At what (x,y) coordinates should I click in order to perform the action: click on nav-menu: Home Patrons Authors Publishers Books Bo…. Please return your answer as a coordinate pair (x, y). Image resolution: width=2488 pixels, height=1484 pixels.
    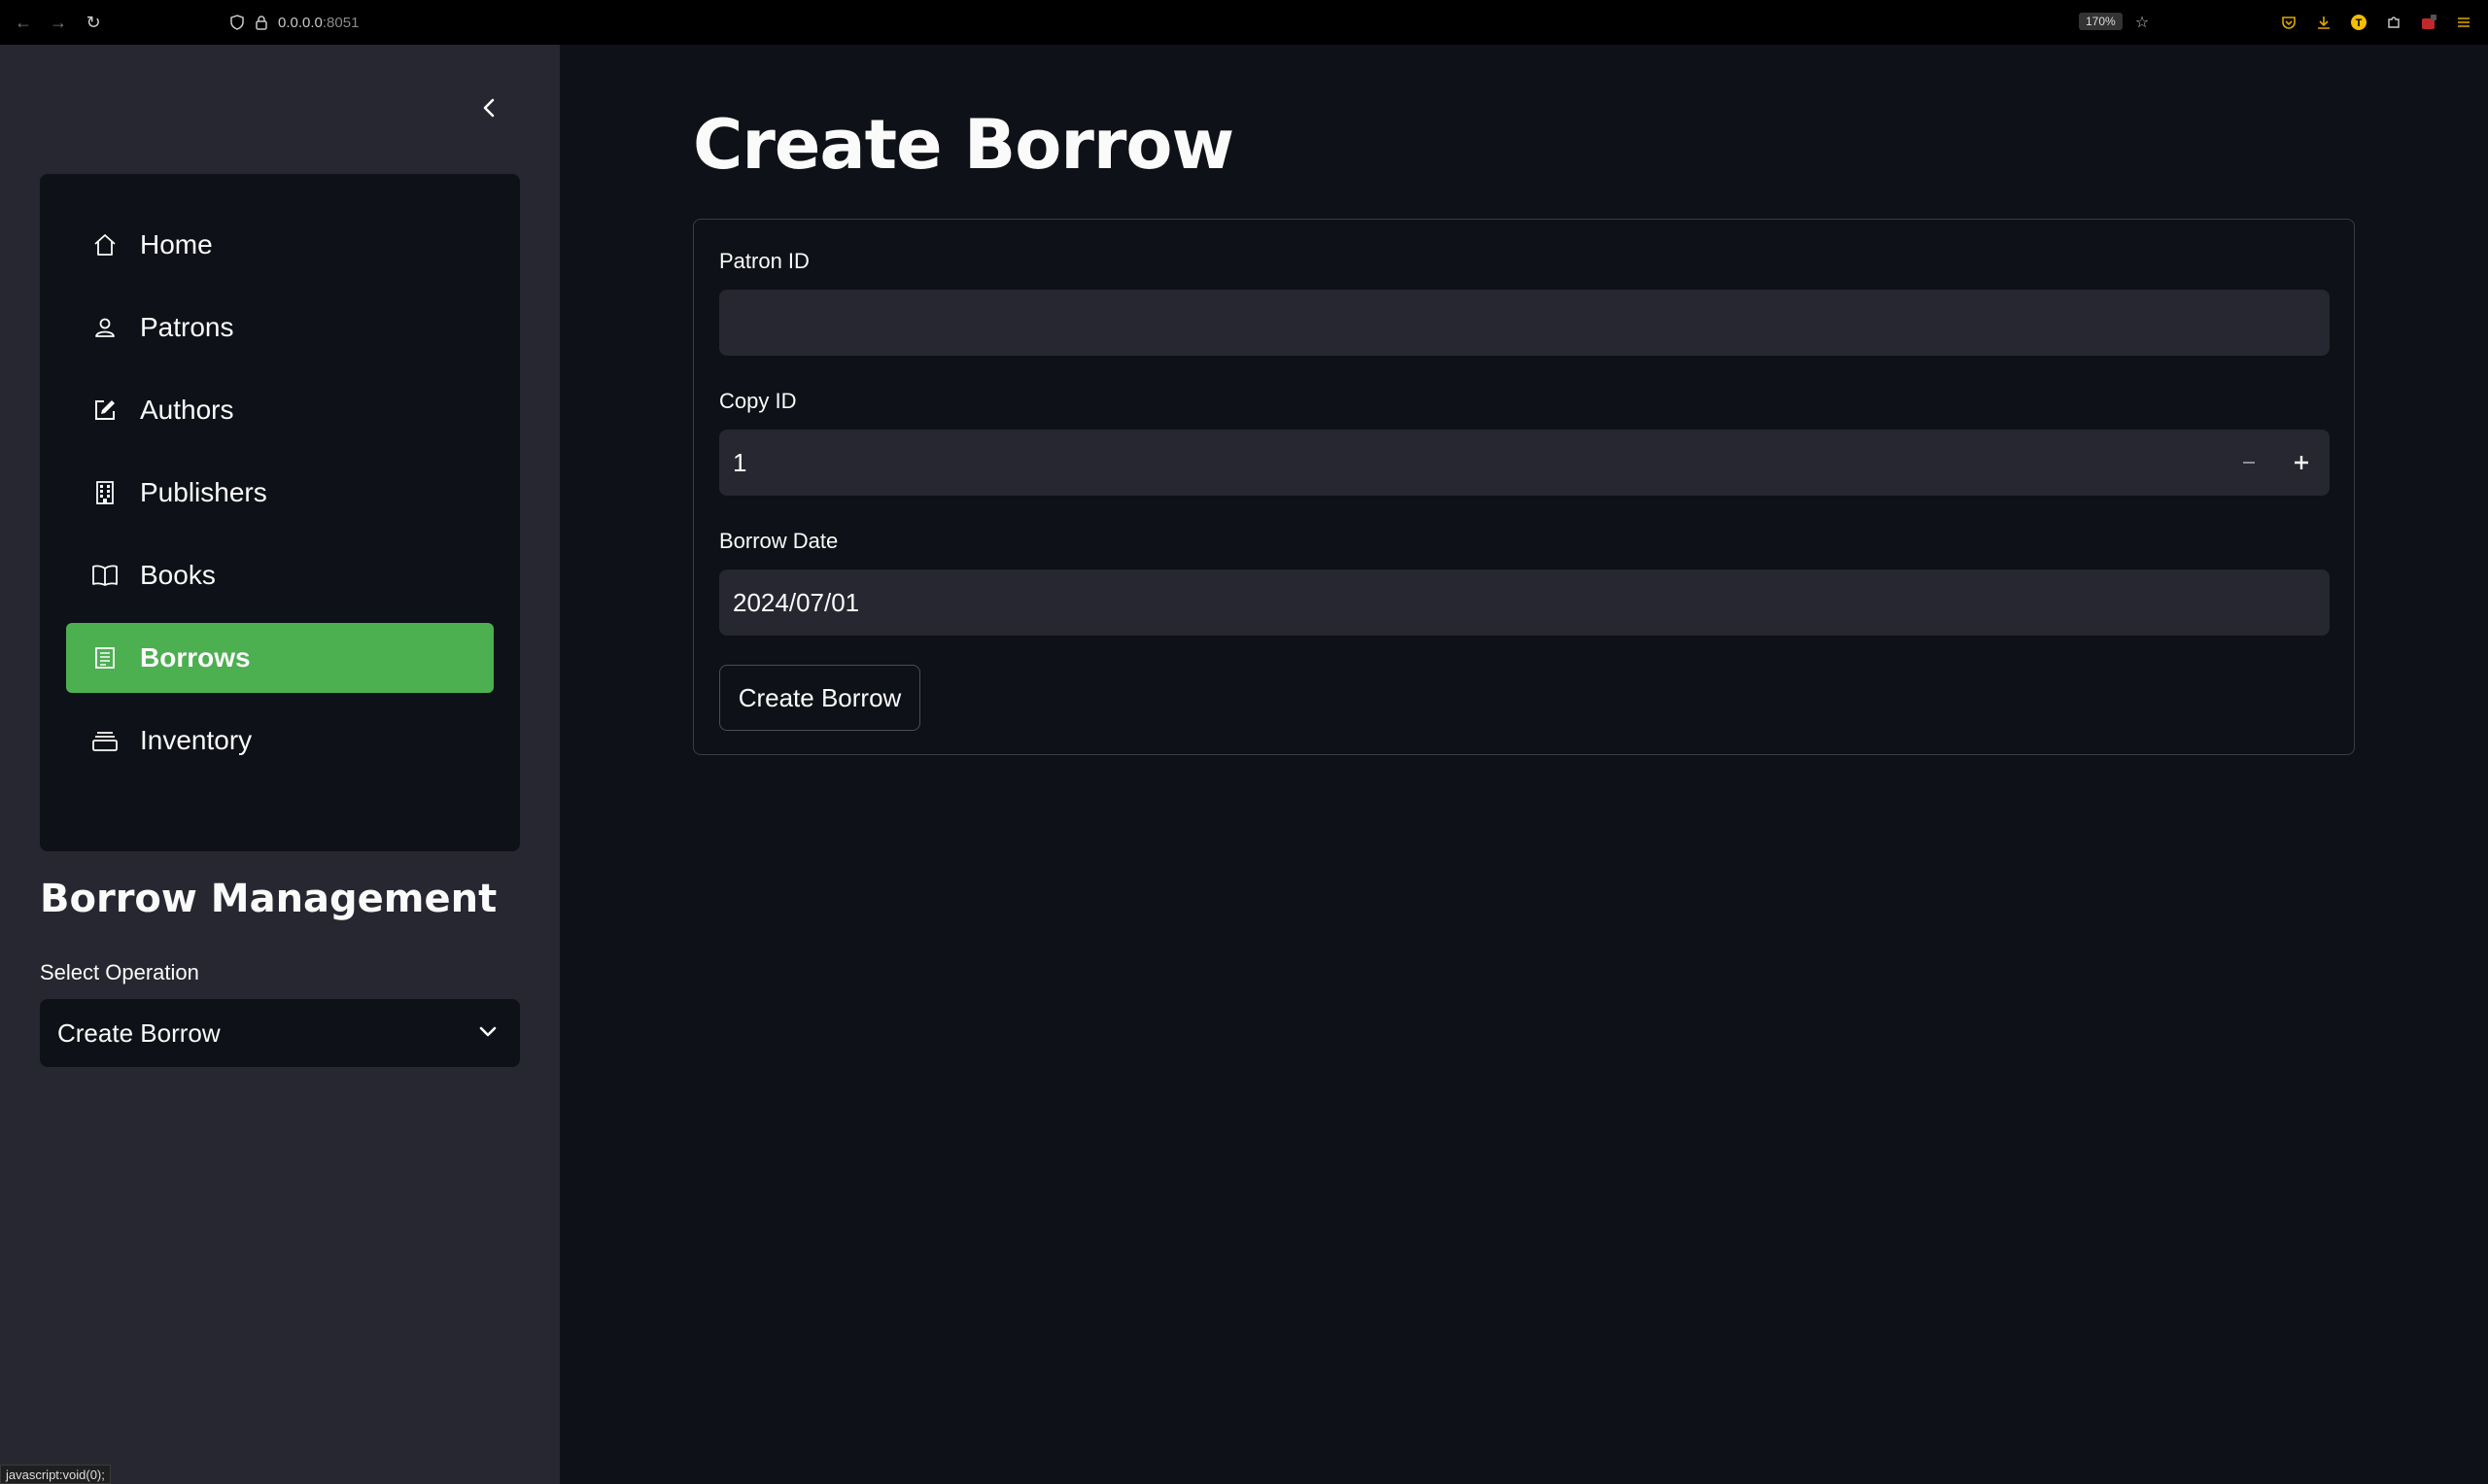
    Looking at the image, I should click on (280, 512).